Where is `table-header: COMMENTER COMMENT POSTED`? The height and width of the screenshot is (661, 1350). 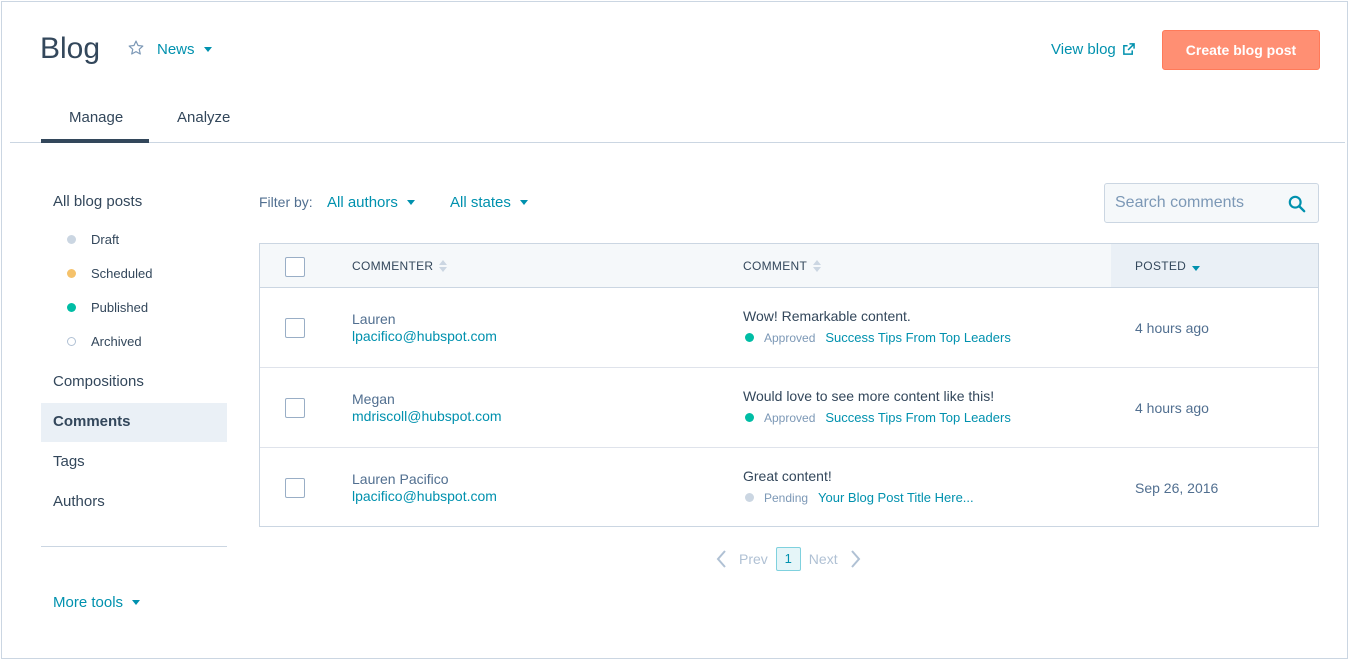
table-header: COMMENTER COMMENT POSTED is located at coordinates (789, 266).